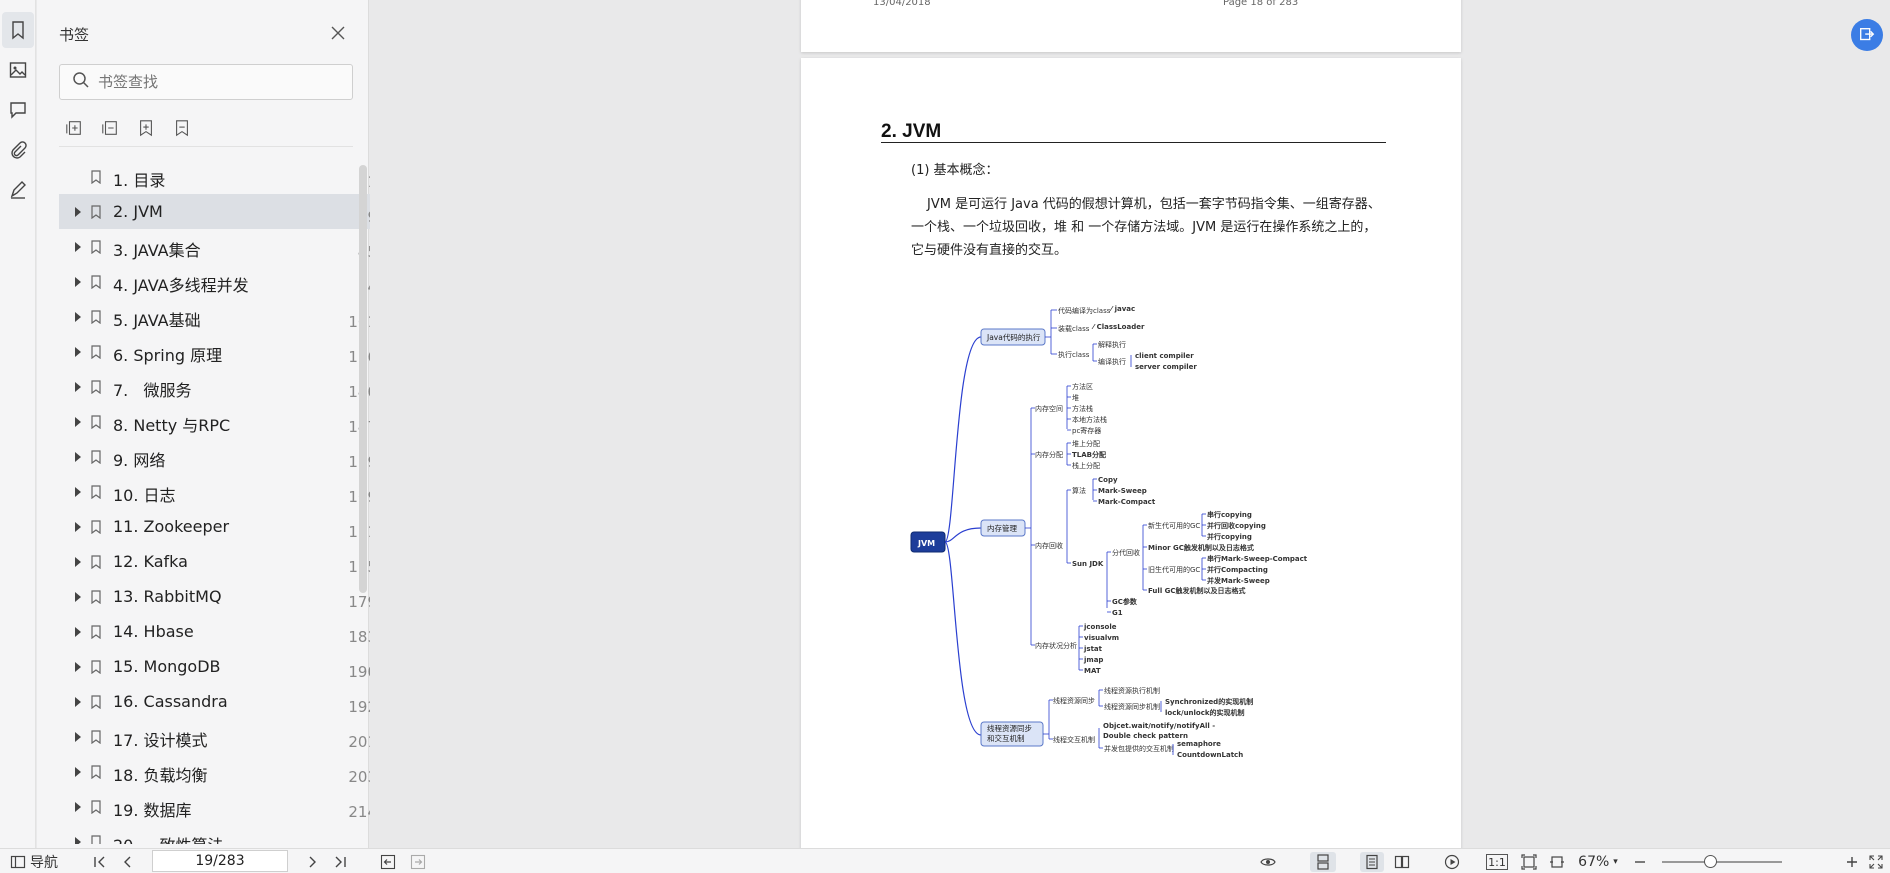 This screenshot has width=1890, height=873. I want to click on single-page-view-icon, so click(1323, 862).